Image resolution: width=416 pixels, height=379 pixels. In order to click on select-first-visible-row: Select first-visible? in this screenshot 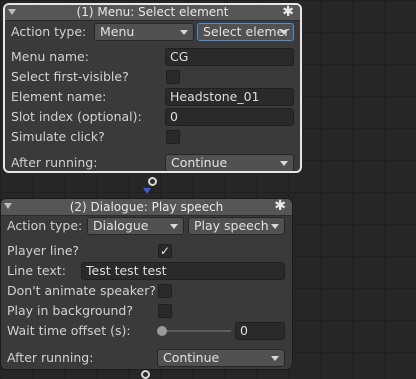, I will do `click(152, 77)`.